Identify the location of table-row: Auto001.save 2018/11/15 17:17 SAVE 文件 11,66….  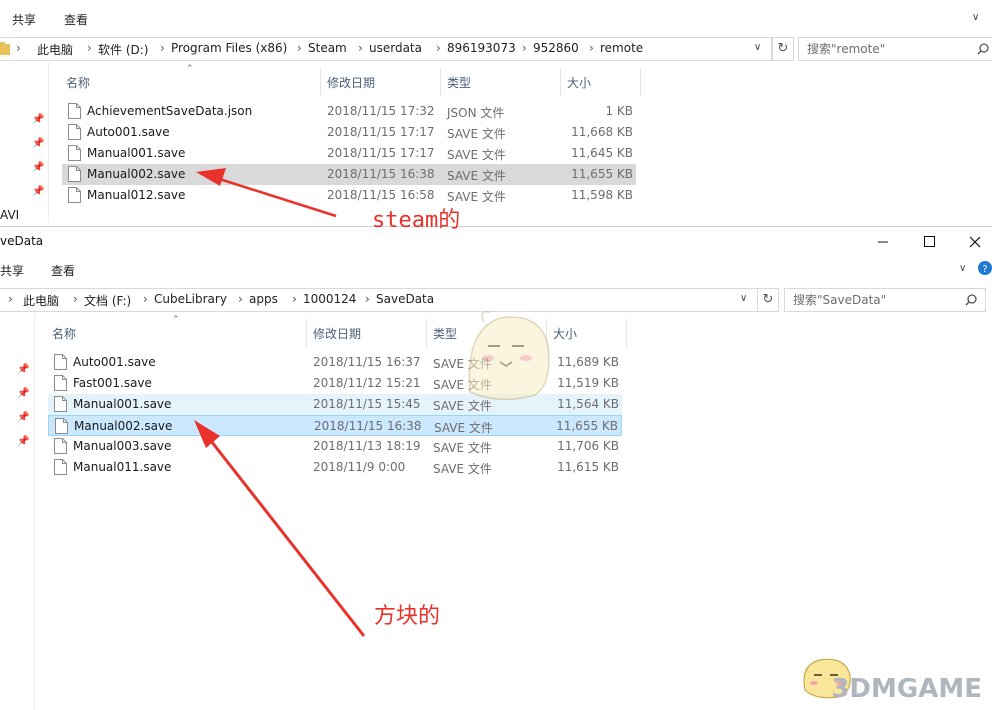
(349, 132).